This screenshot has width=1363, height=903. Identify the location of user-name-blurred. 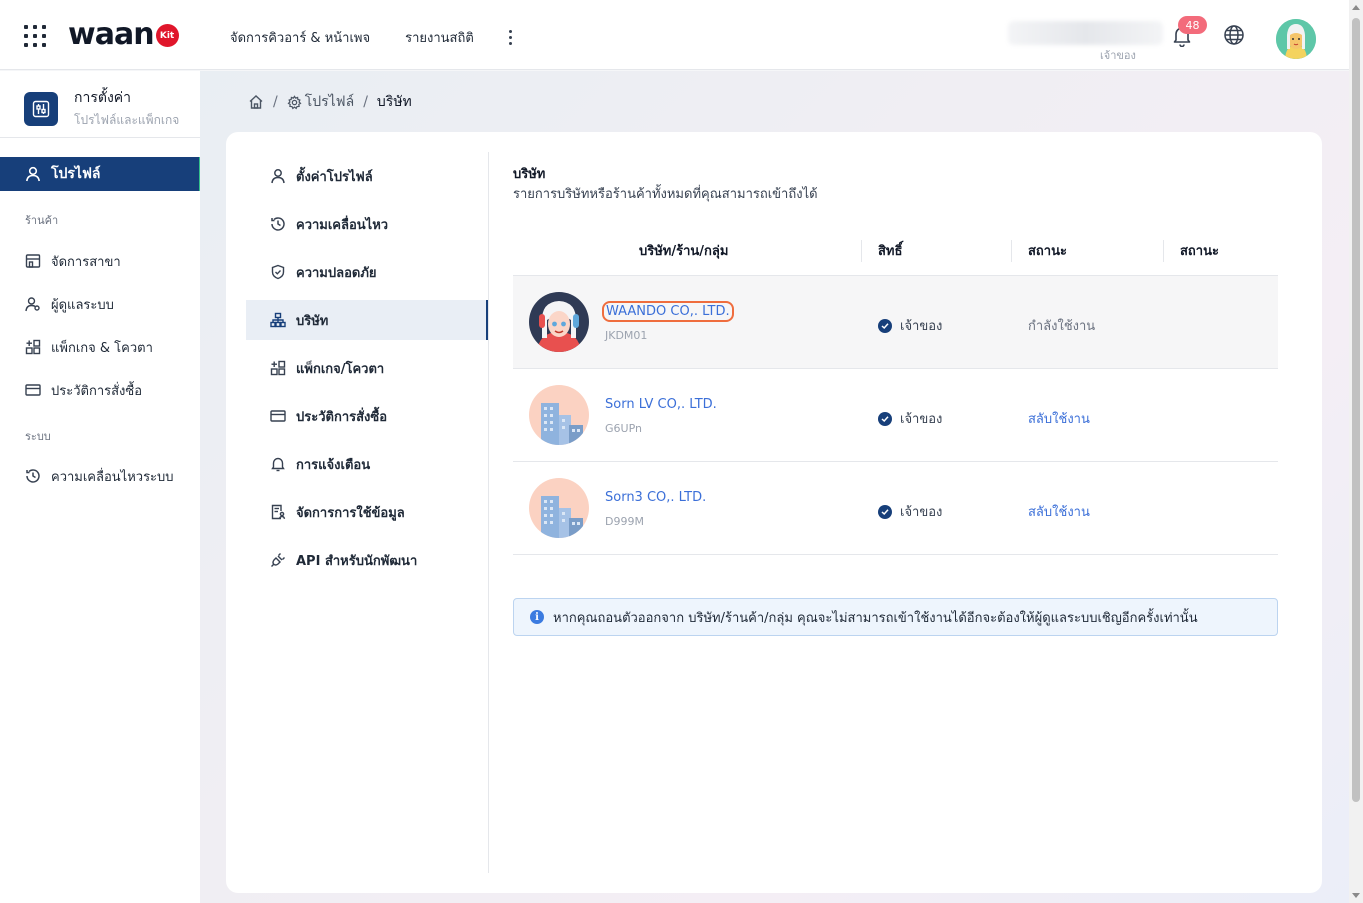
(1085, 33).